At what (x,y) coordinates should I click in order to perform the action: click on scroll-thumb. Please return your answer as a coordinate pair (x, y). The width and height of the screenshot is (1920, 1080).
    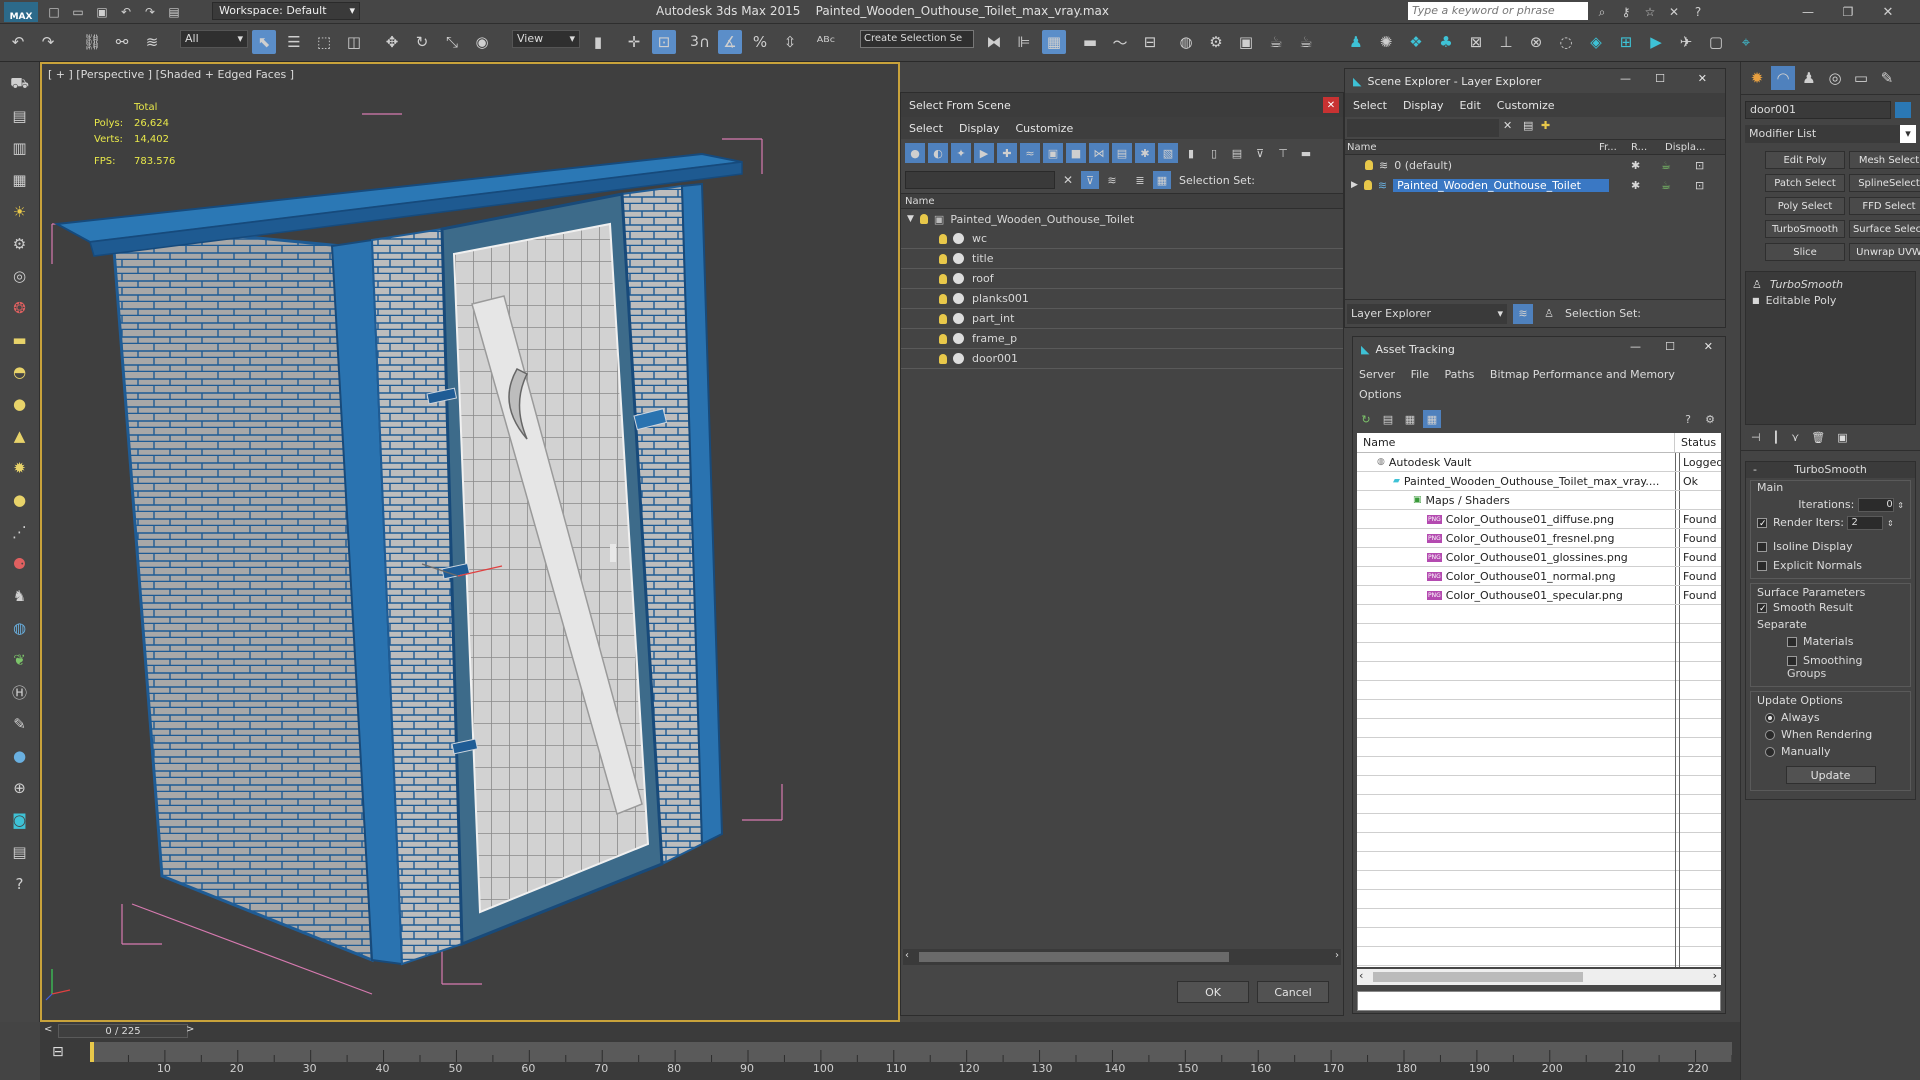
    Looking at the image, I should click on (1478, 977).